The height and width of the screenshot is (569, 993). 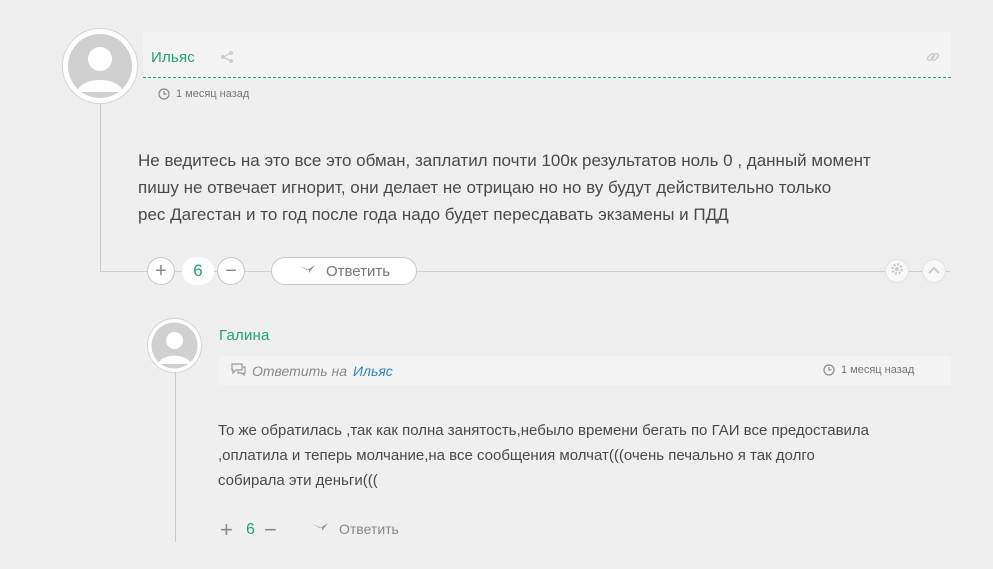 I want to click on collapse-button, so click(x=934, y=271).